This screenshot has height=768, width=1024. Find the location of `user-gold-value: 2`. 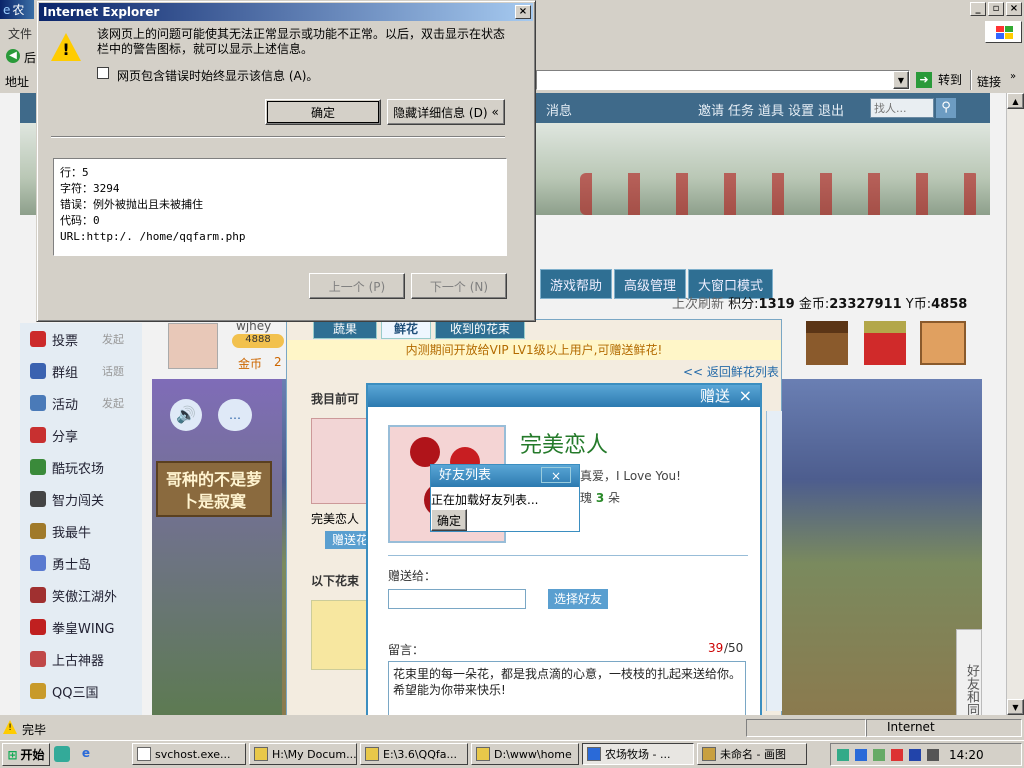

user-gold-value: 2 is located at coordinates (278, 362).